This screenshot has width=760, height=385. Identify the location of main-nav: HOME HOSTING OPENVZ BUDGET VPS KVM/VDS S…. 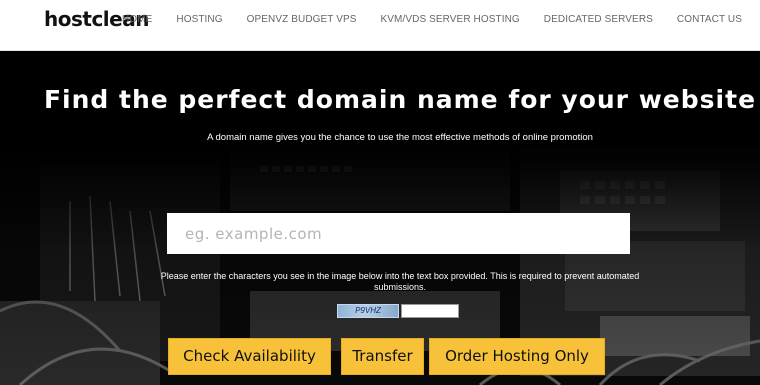
(420, 19).